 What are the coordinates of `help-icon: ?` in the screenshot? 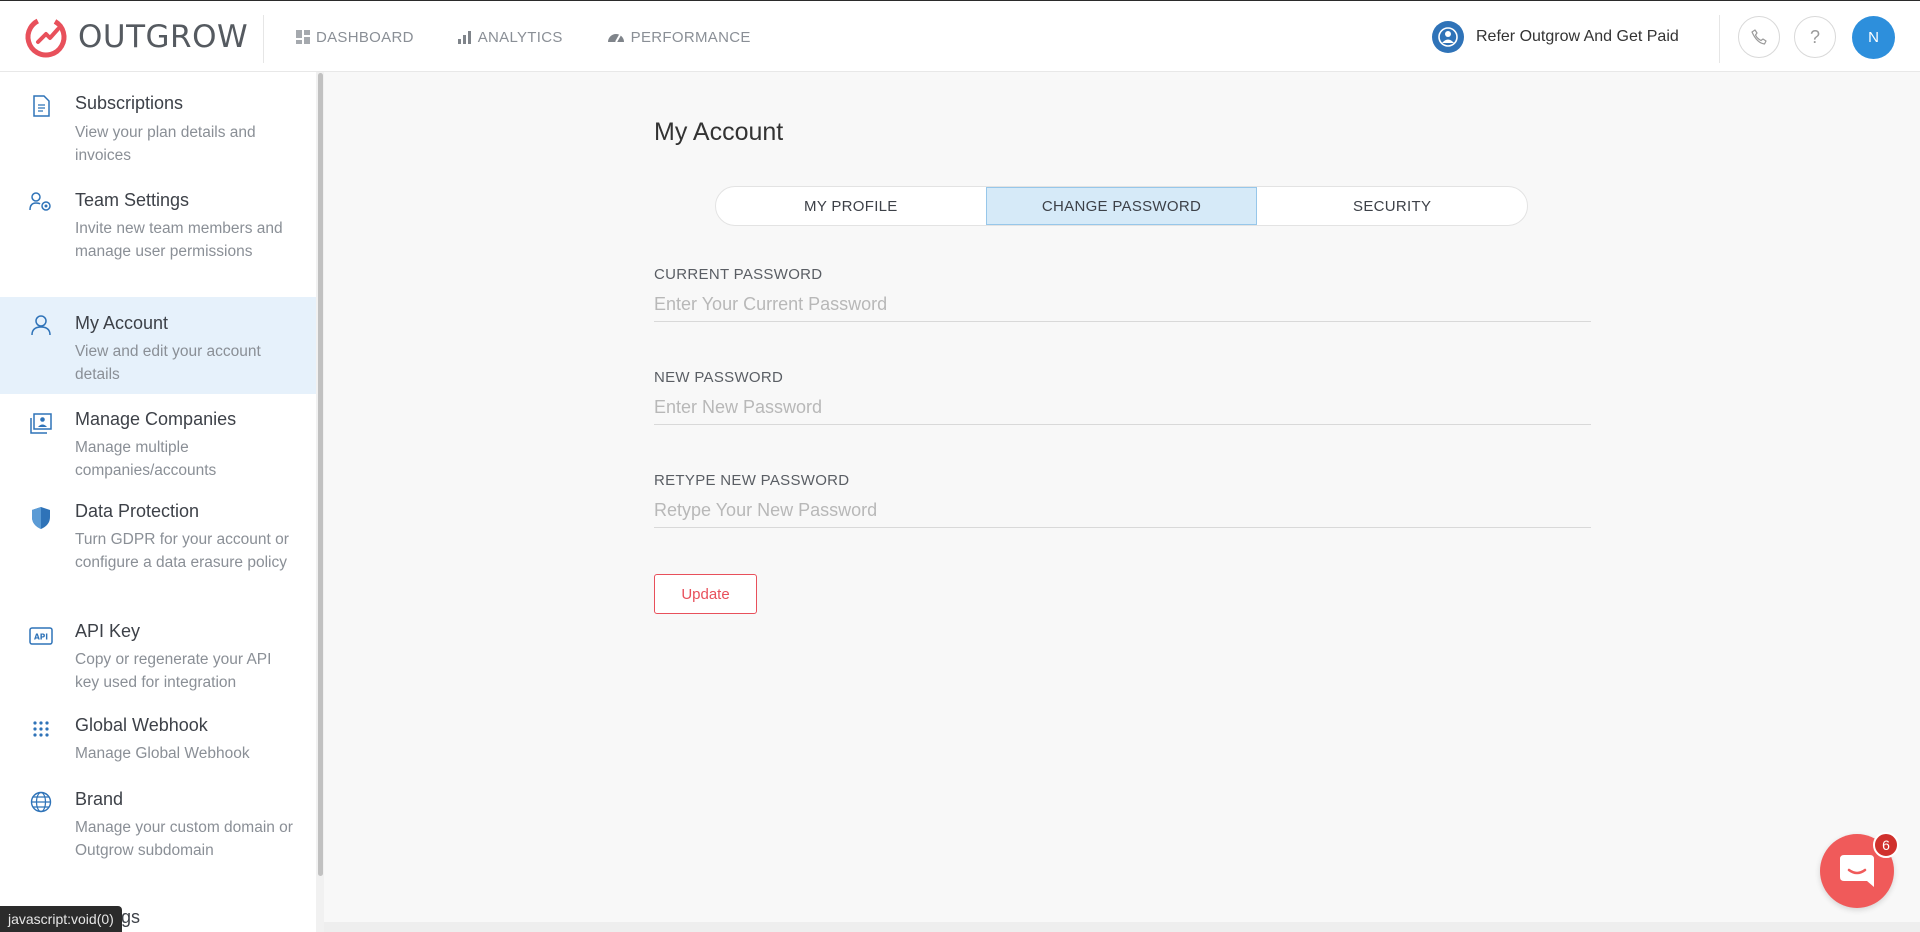 It's located at (1814, 36).